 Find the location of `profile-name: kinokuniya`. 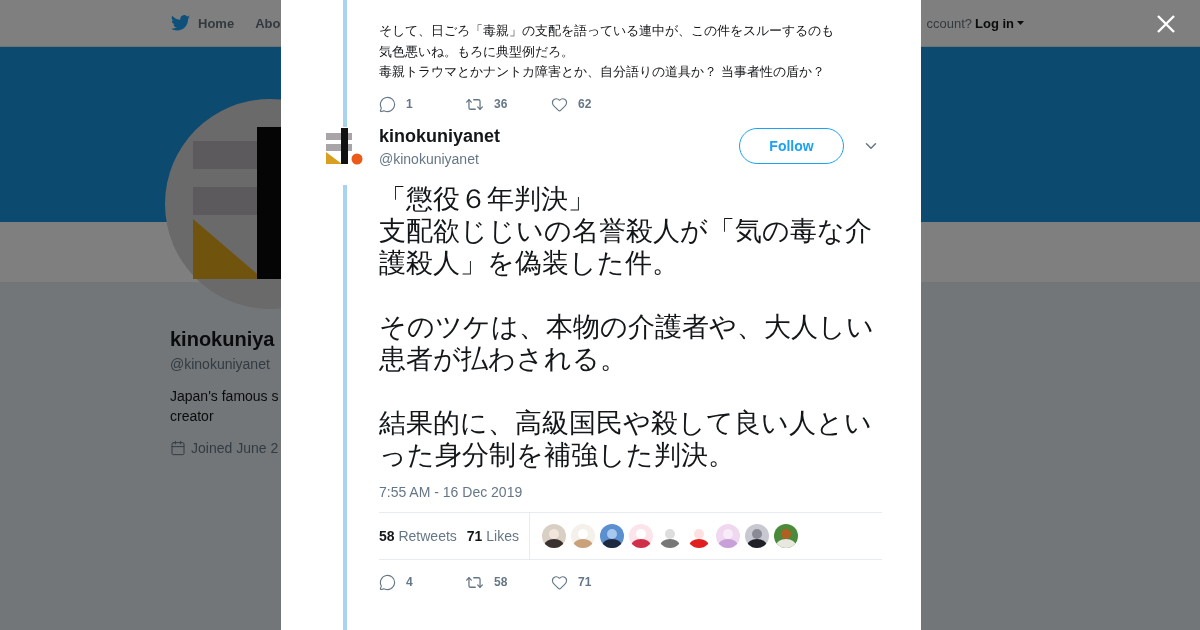

profile-name: kinokuniya is located at coordinates (222, 339).